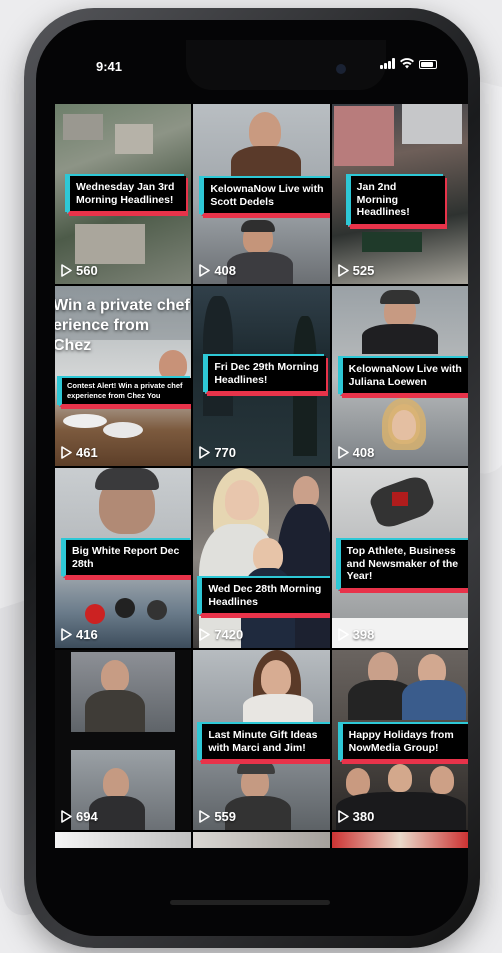 The image size is (502, 953). Describe the element at coordinates (79, 452) in the screenshot. I see `view-count: 461` at that location.